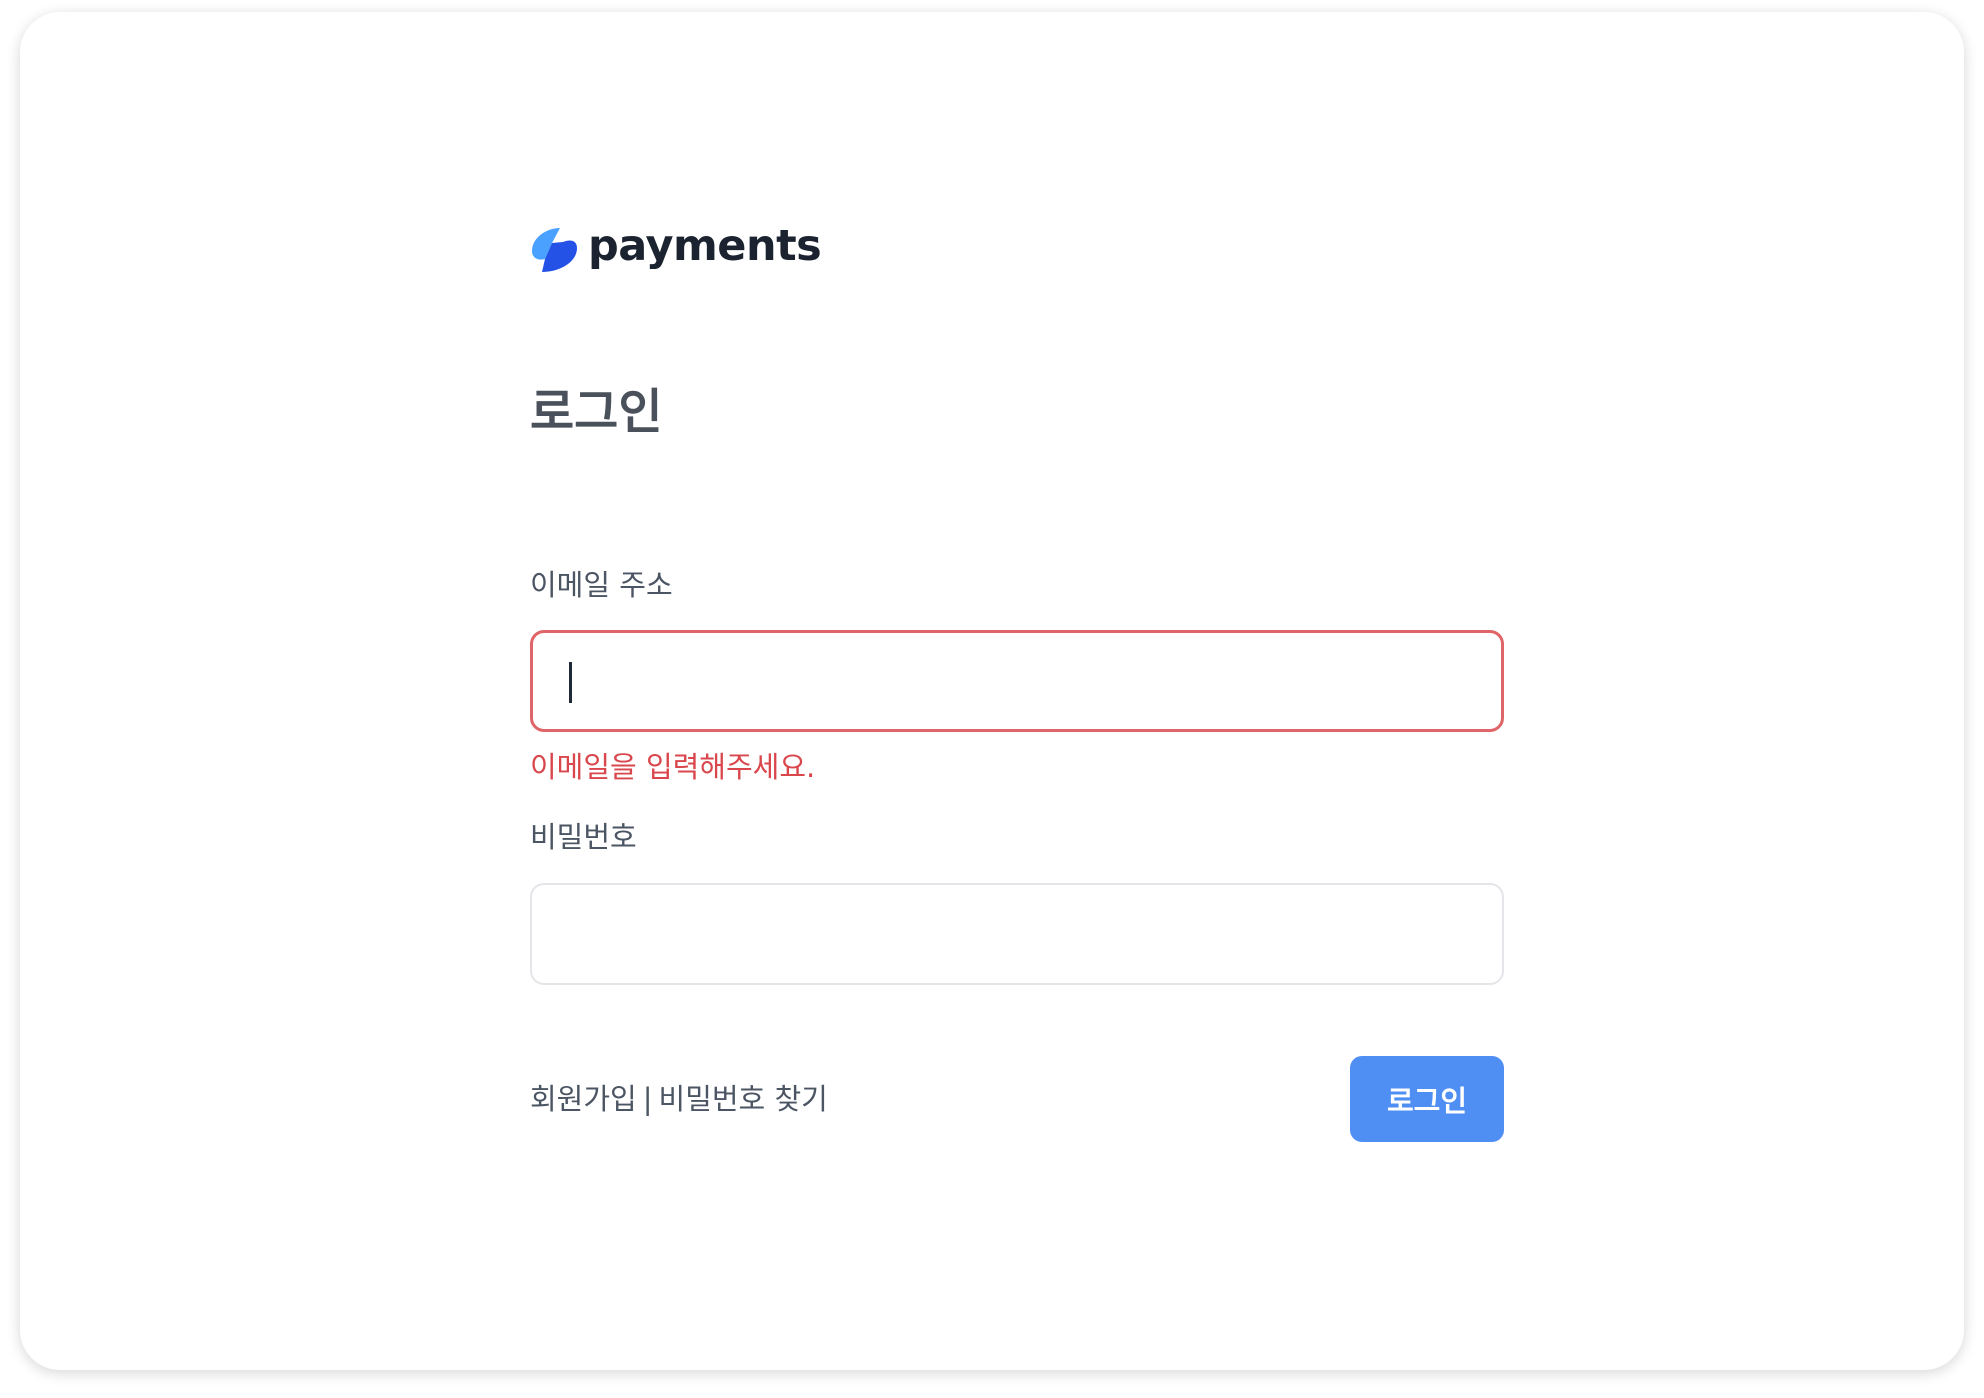 Image resolution: width=1984 pixels, height=1398 pixels. What do you see at coordinates (583, 1099) in the screenshot?
I see `signup-link: 회원가입` at bounding box center [583, 1099].